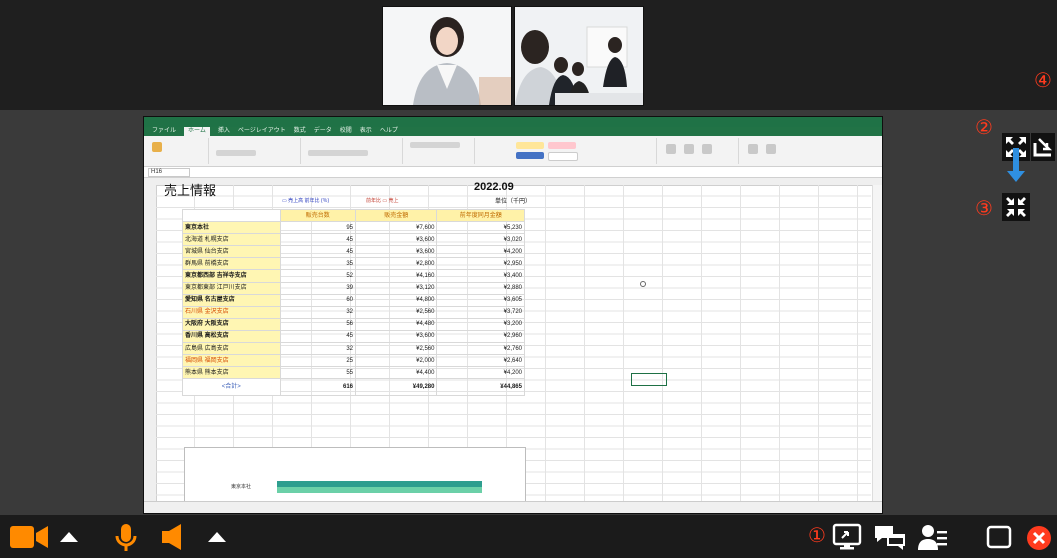 This screenshot has width=1057, height=558. Describe the element at coordinates (396, 276) in the screenshot. I see `amount-cell: ¥4,160` at that location.